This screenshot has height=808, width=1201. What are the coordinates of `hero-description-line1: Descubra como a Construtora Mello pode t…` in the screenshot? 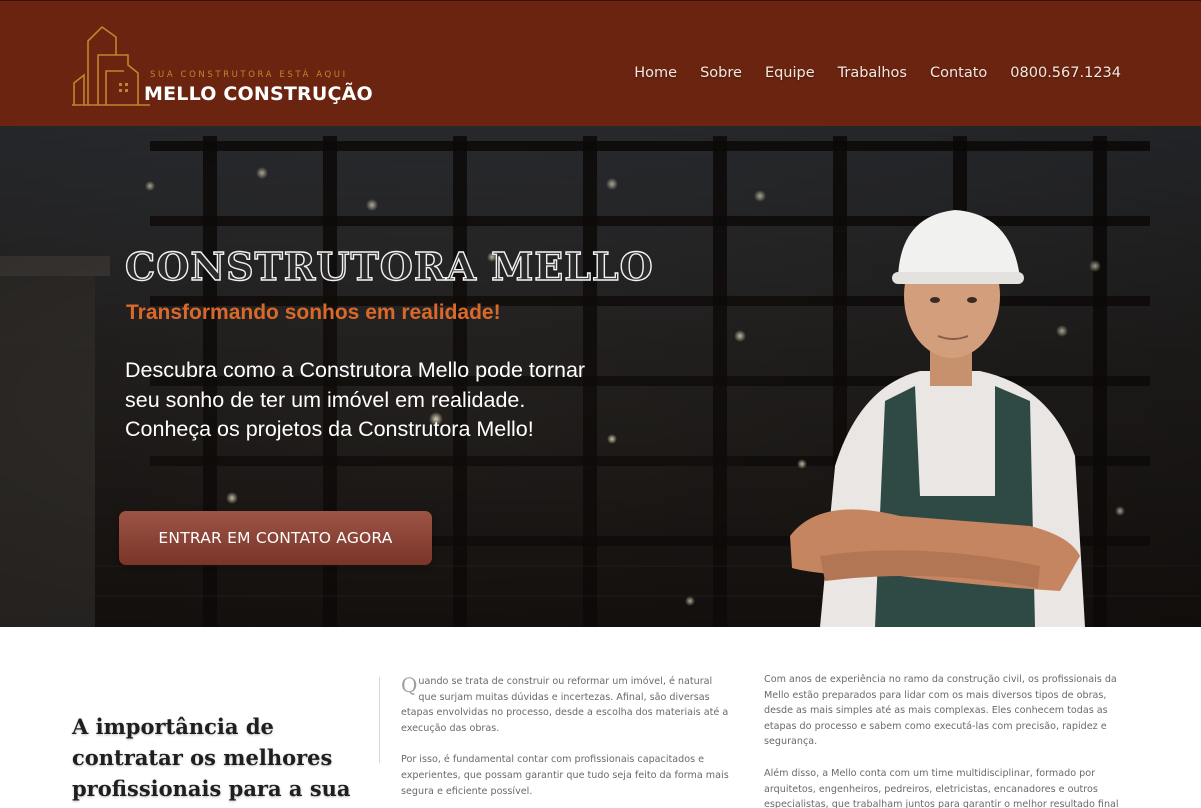 It's located at (355, 385).